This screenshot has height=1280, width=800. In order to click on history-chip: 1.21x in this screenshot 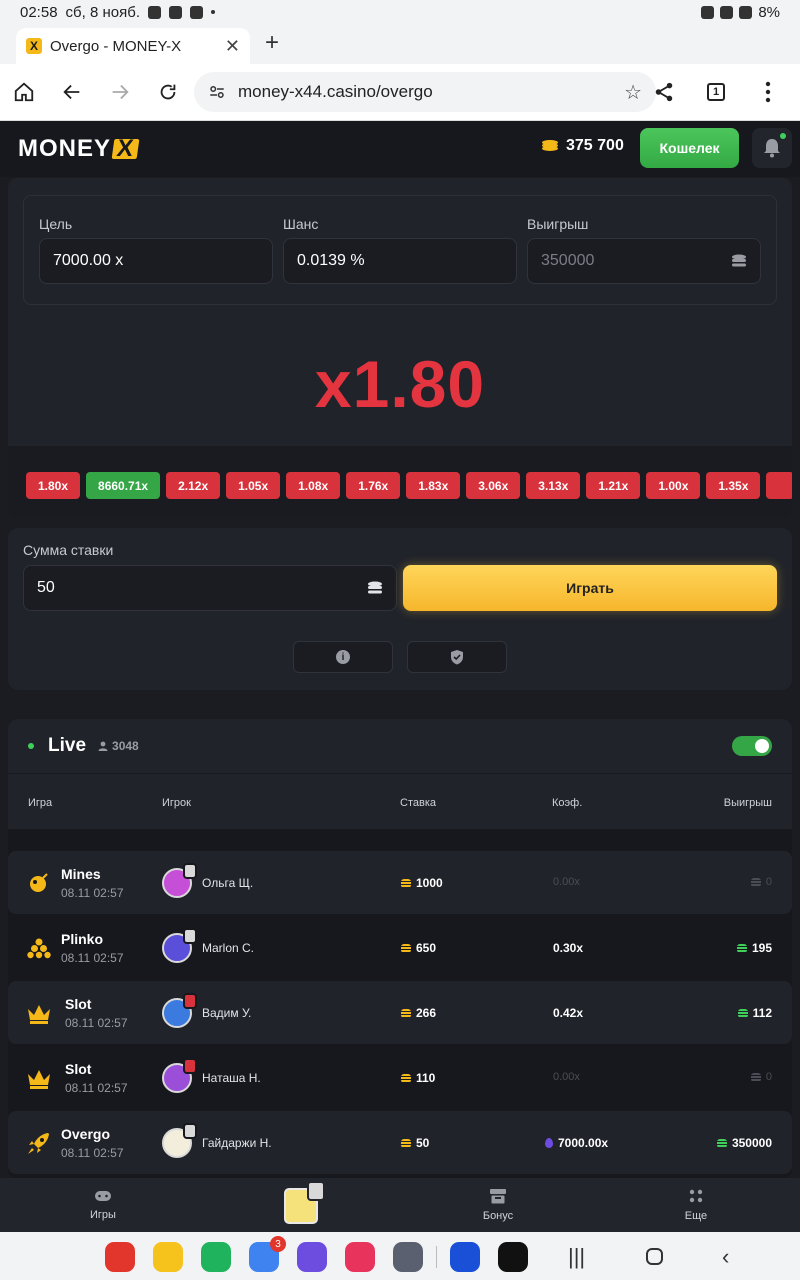, I will do `click(613, 485)`.